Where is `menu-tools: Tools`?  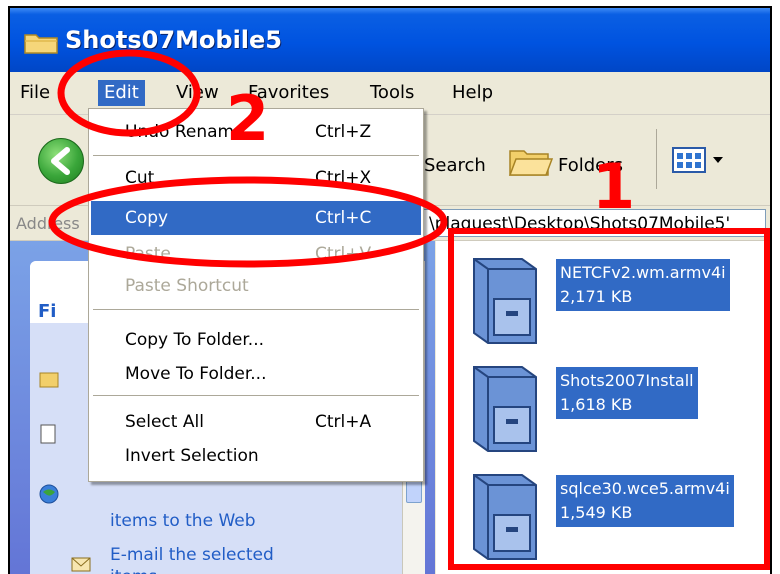 menu-tools: Tools is located at coordinates (392, 93).